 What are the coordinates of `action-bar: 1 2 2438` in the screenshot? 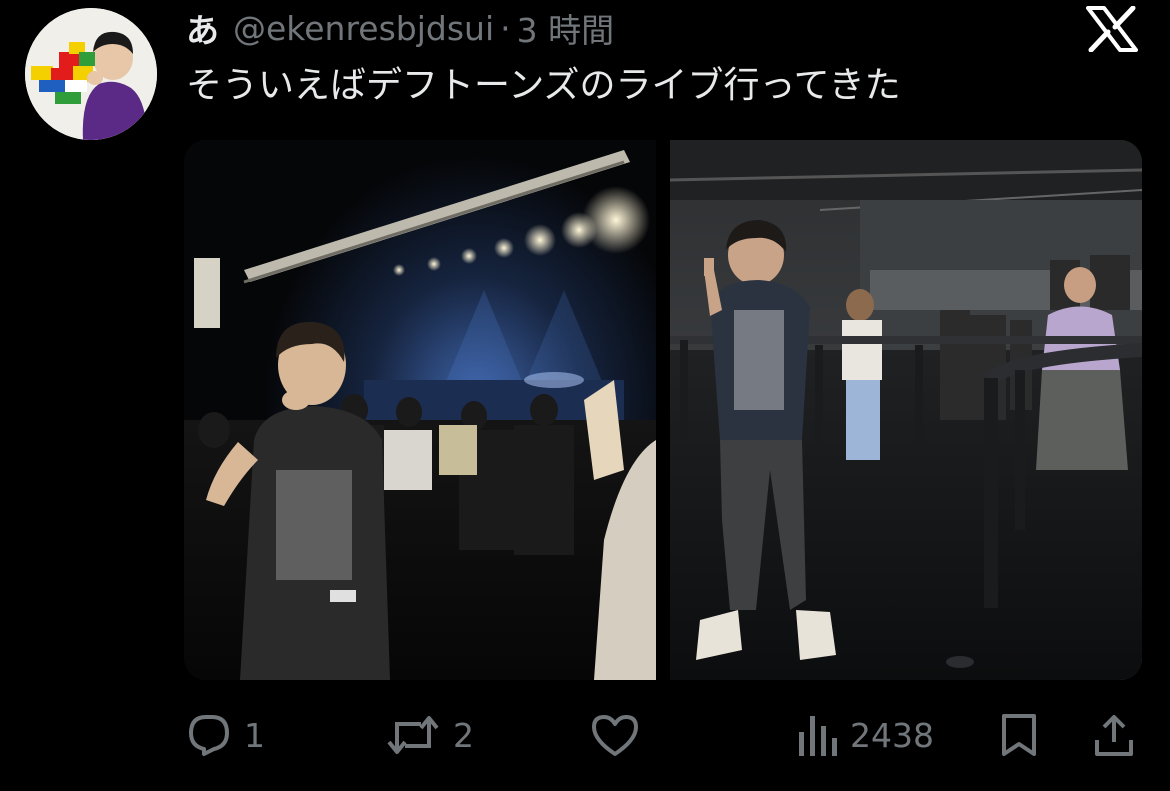 It's located at (585, 735).